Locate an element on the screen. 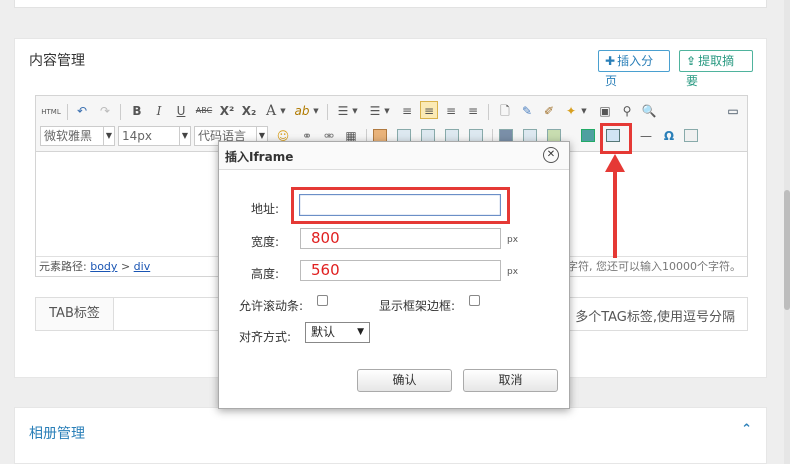  page-scrollbar is located at coordinates (787, 232).